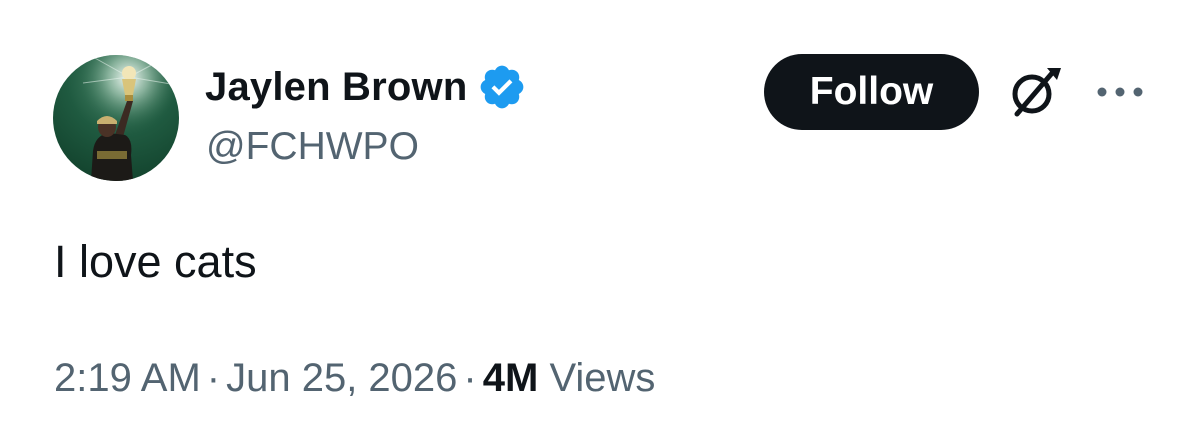 This screenshot has height=433, width=1198. What do you see at coordinates (341, 378) in the screenshot?
I see `tweet-date: Jun 25, 2026` at bounding box center [341, 378].